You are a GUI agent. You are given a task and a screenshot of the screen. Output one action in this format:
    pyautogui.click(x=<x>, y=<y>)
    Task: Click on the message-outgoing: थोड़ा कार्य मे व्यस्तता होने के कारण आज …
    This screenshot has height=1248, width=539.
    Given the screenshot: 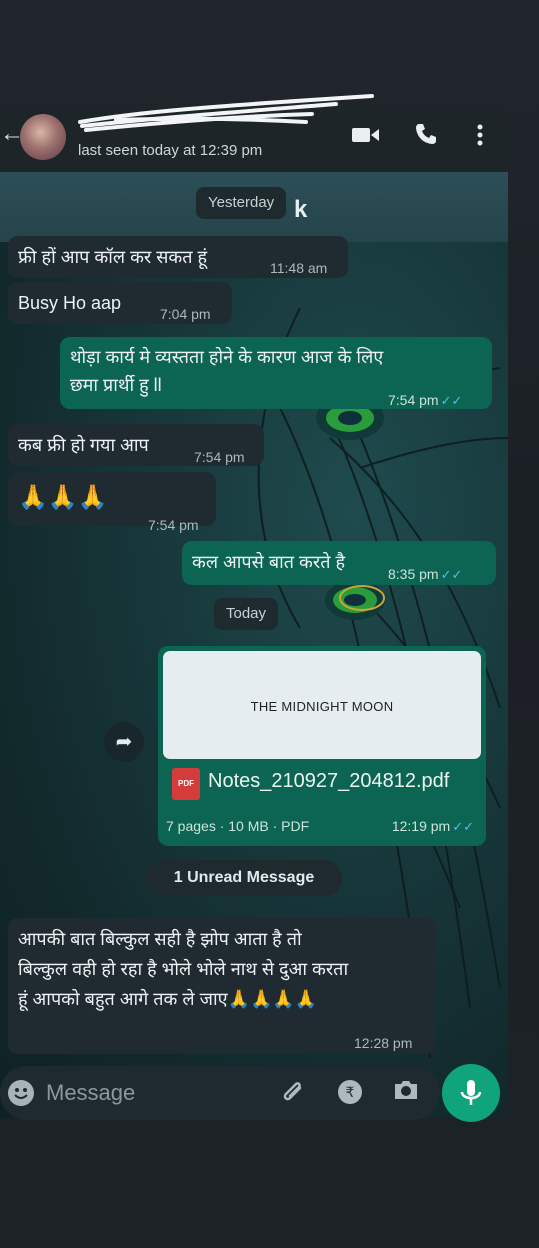 What is the action you would take?
    pyautogui.click(x=276, y=373)
    